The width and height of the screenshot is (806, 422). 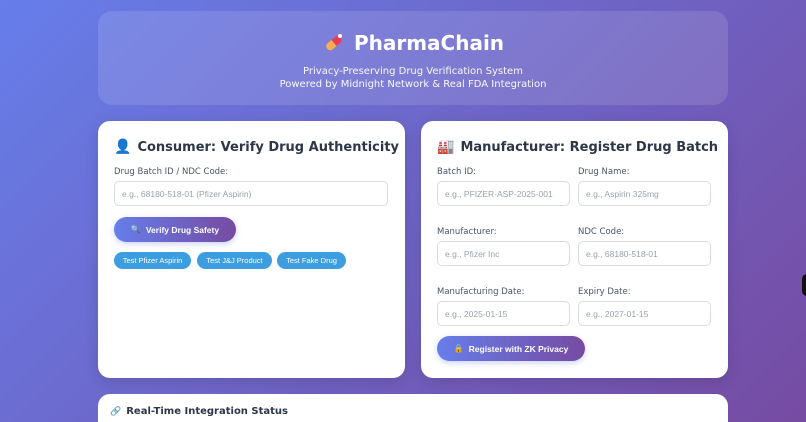 I want to click on pill-icon, so click(x=334, y=42).